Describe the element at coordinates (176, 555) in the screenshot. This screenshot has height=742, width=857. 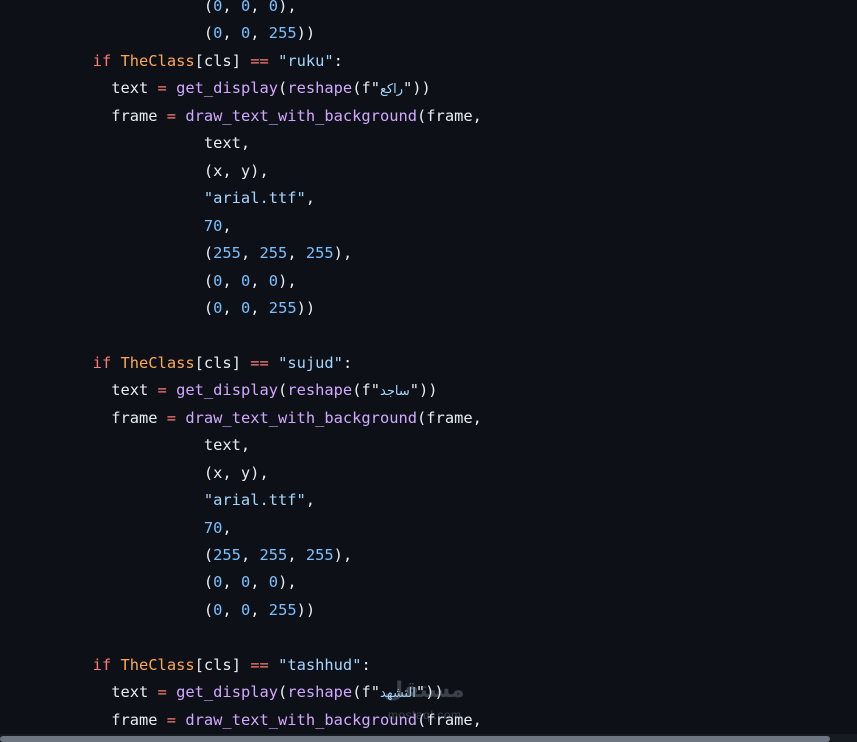
I see `code-line: (255, 255, 255),` at that location.